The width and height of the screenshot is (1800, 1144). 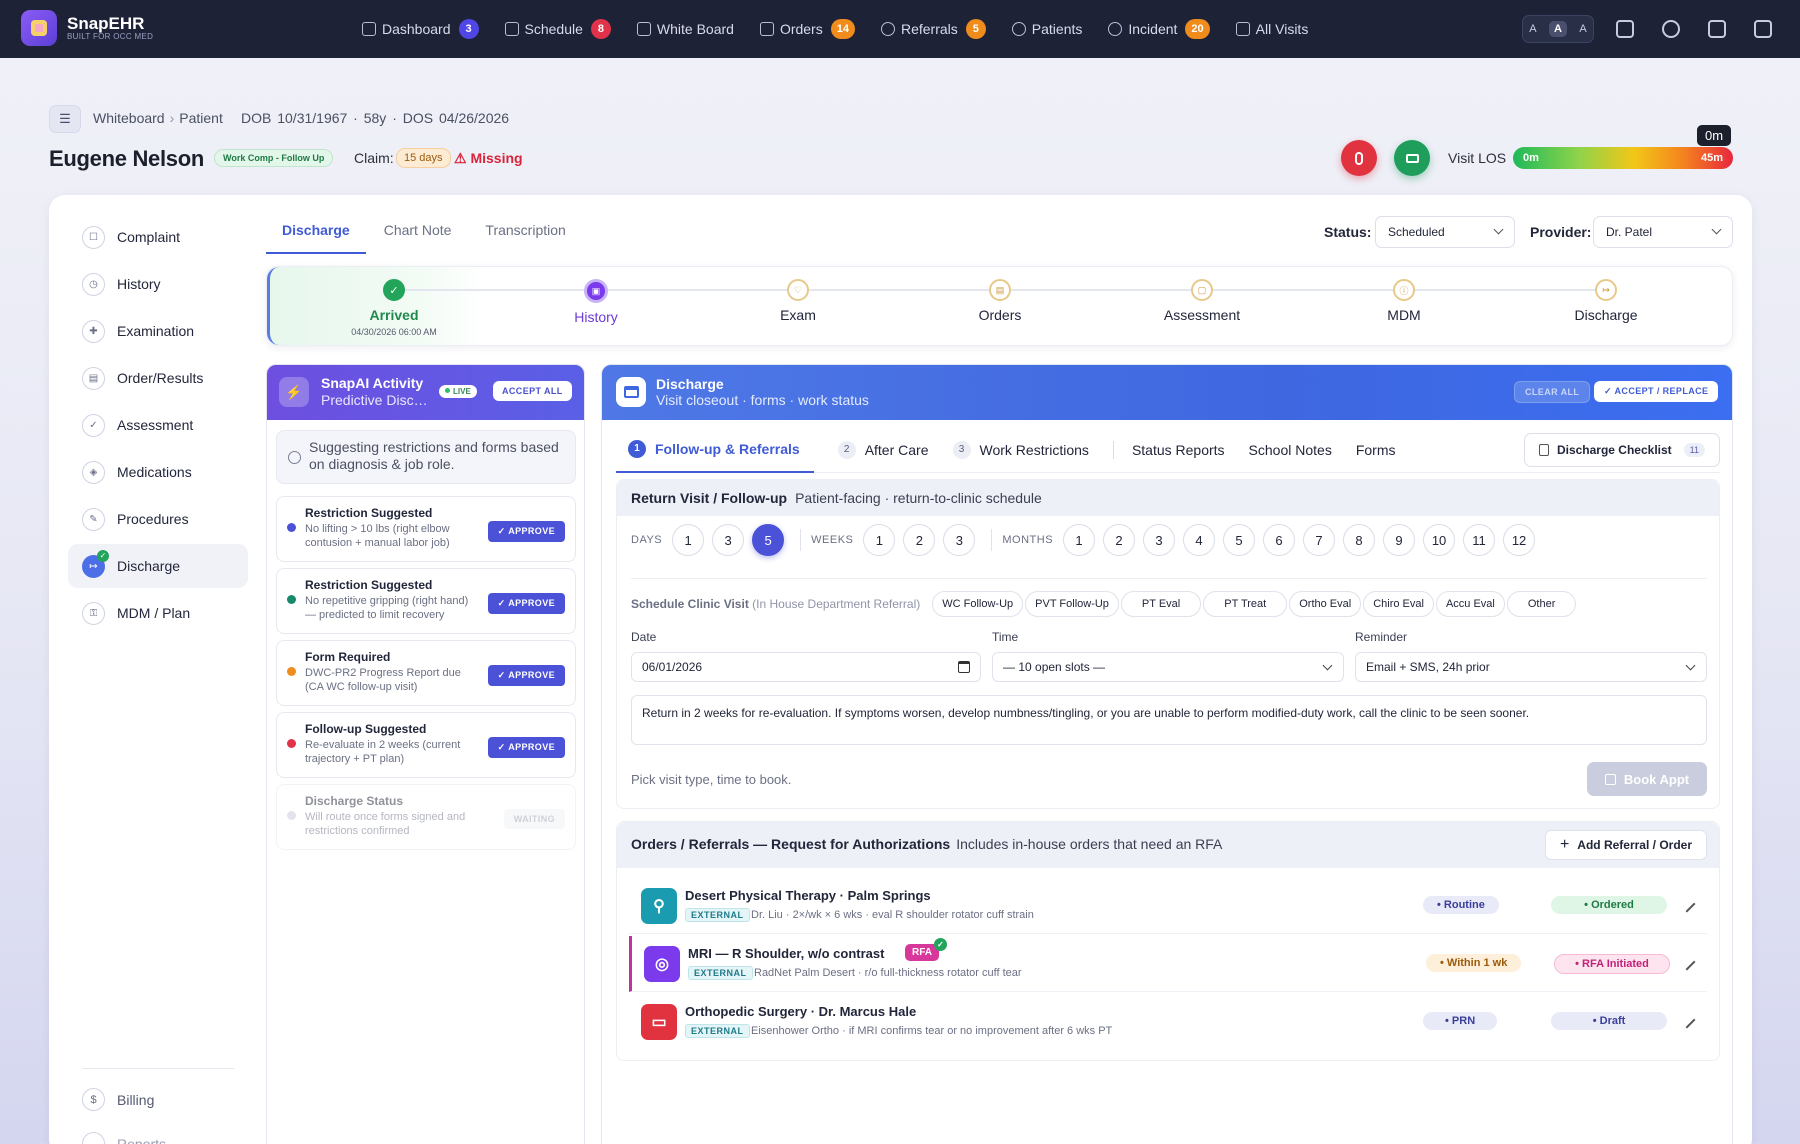 What do you see at coordinates (1656, 391) in the screenshot?
I see `accept-replace-button: ACCEPT / REPLACE` at bounding box center [1656, 391].